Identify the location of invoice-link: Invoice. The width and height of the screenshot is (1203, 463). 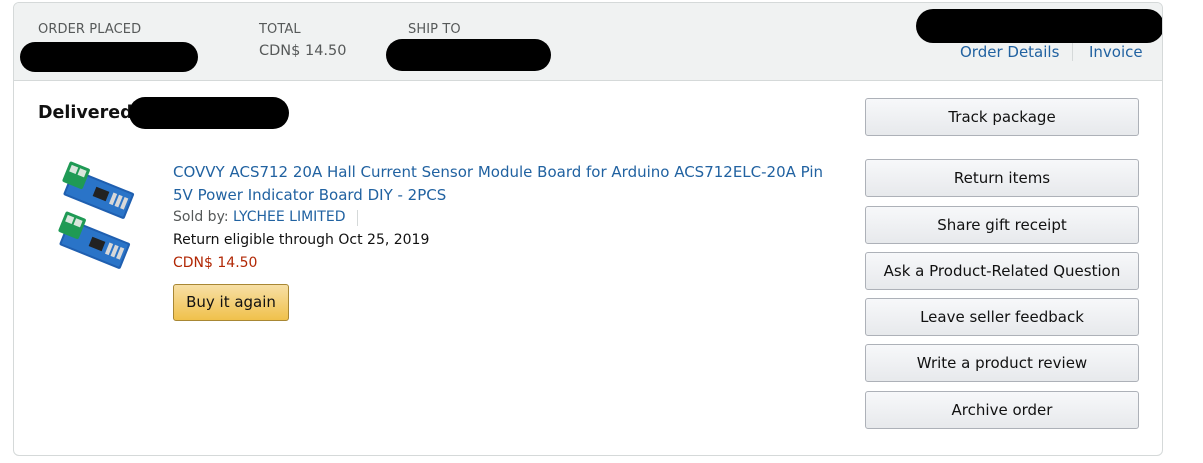
(1116, 52).